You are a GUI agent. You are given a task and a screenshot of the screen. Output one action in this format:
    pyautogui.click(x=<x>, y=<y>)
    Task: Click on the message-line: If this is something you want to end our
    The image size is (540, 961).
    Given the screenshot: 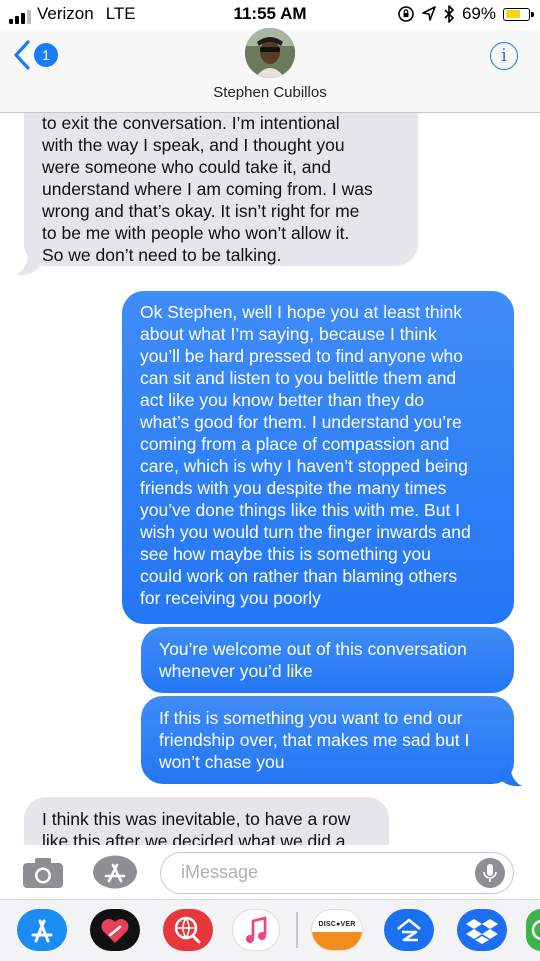 What is the action you would take?
    pyautogui.click(x=311, y=718)
    